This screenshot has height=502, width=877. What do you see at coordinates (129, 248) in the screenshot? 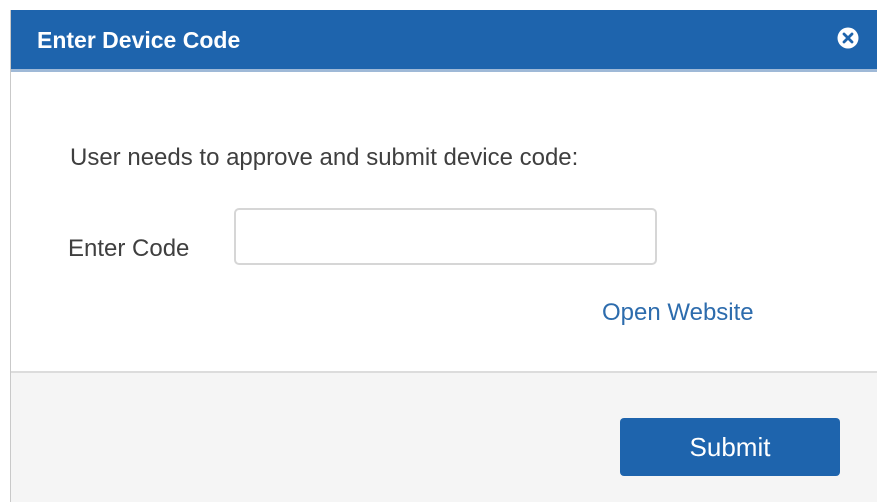
I see `code-label: Enter Code` at bounding box center [129, 248].